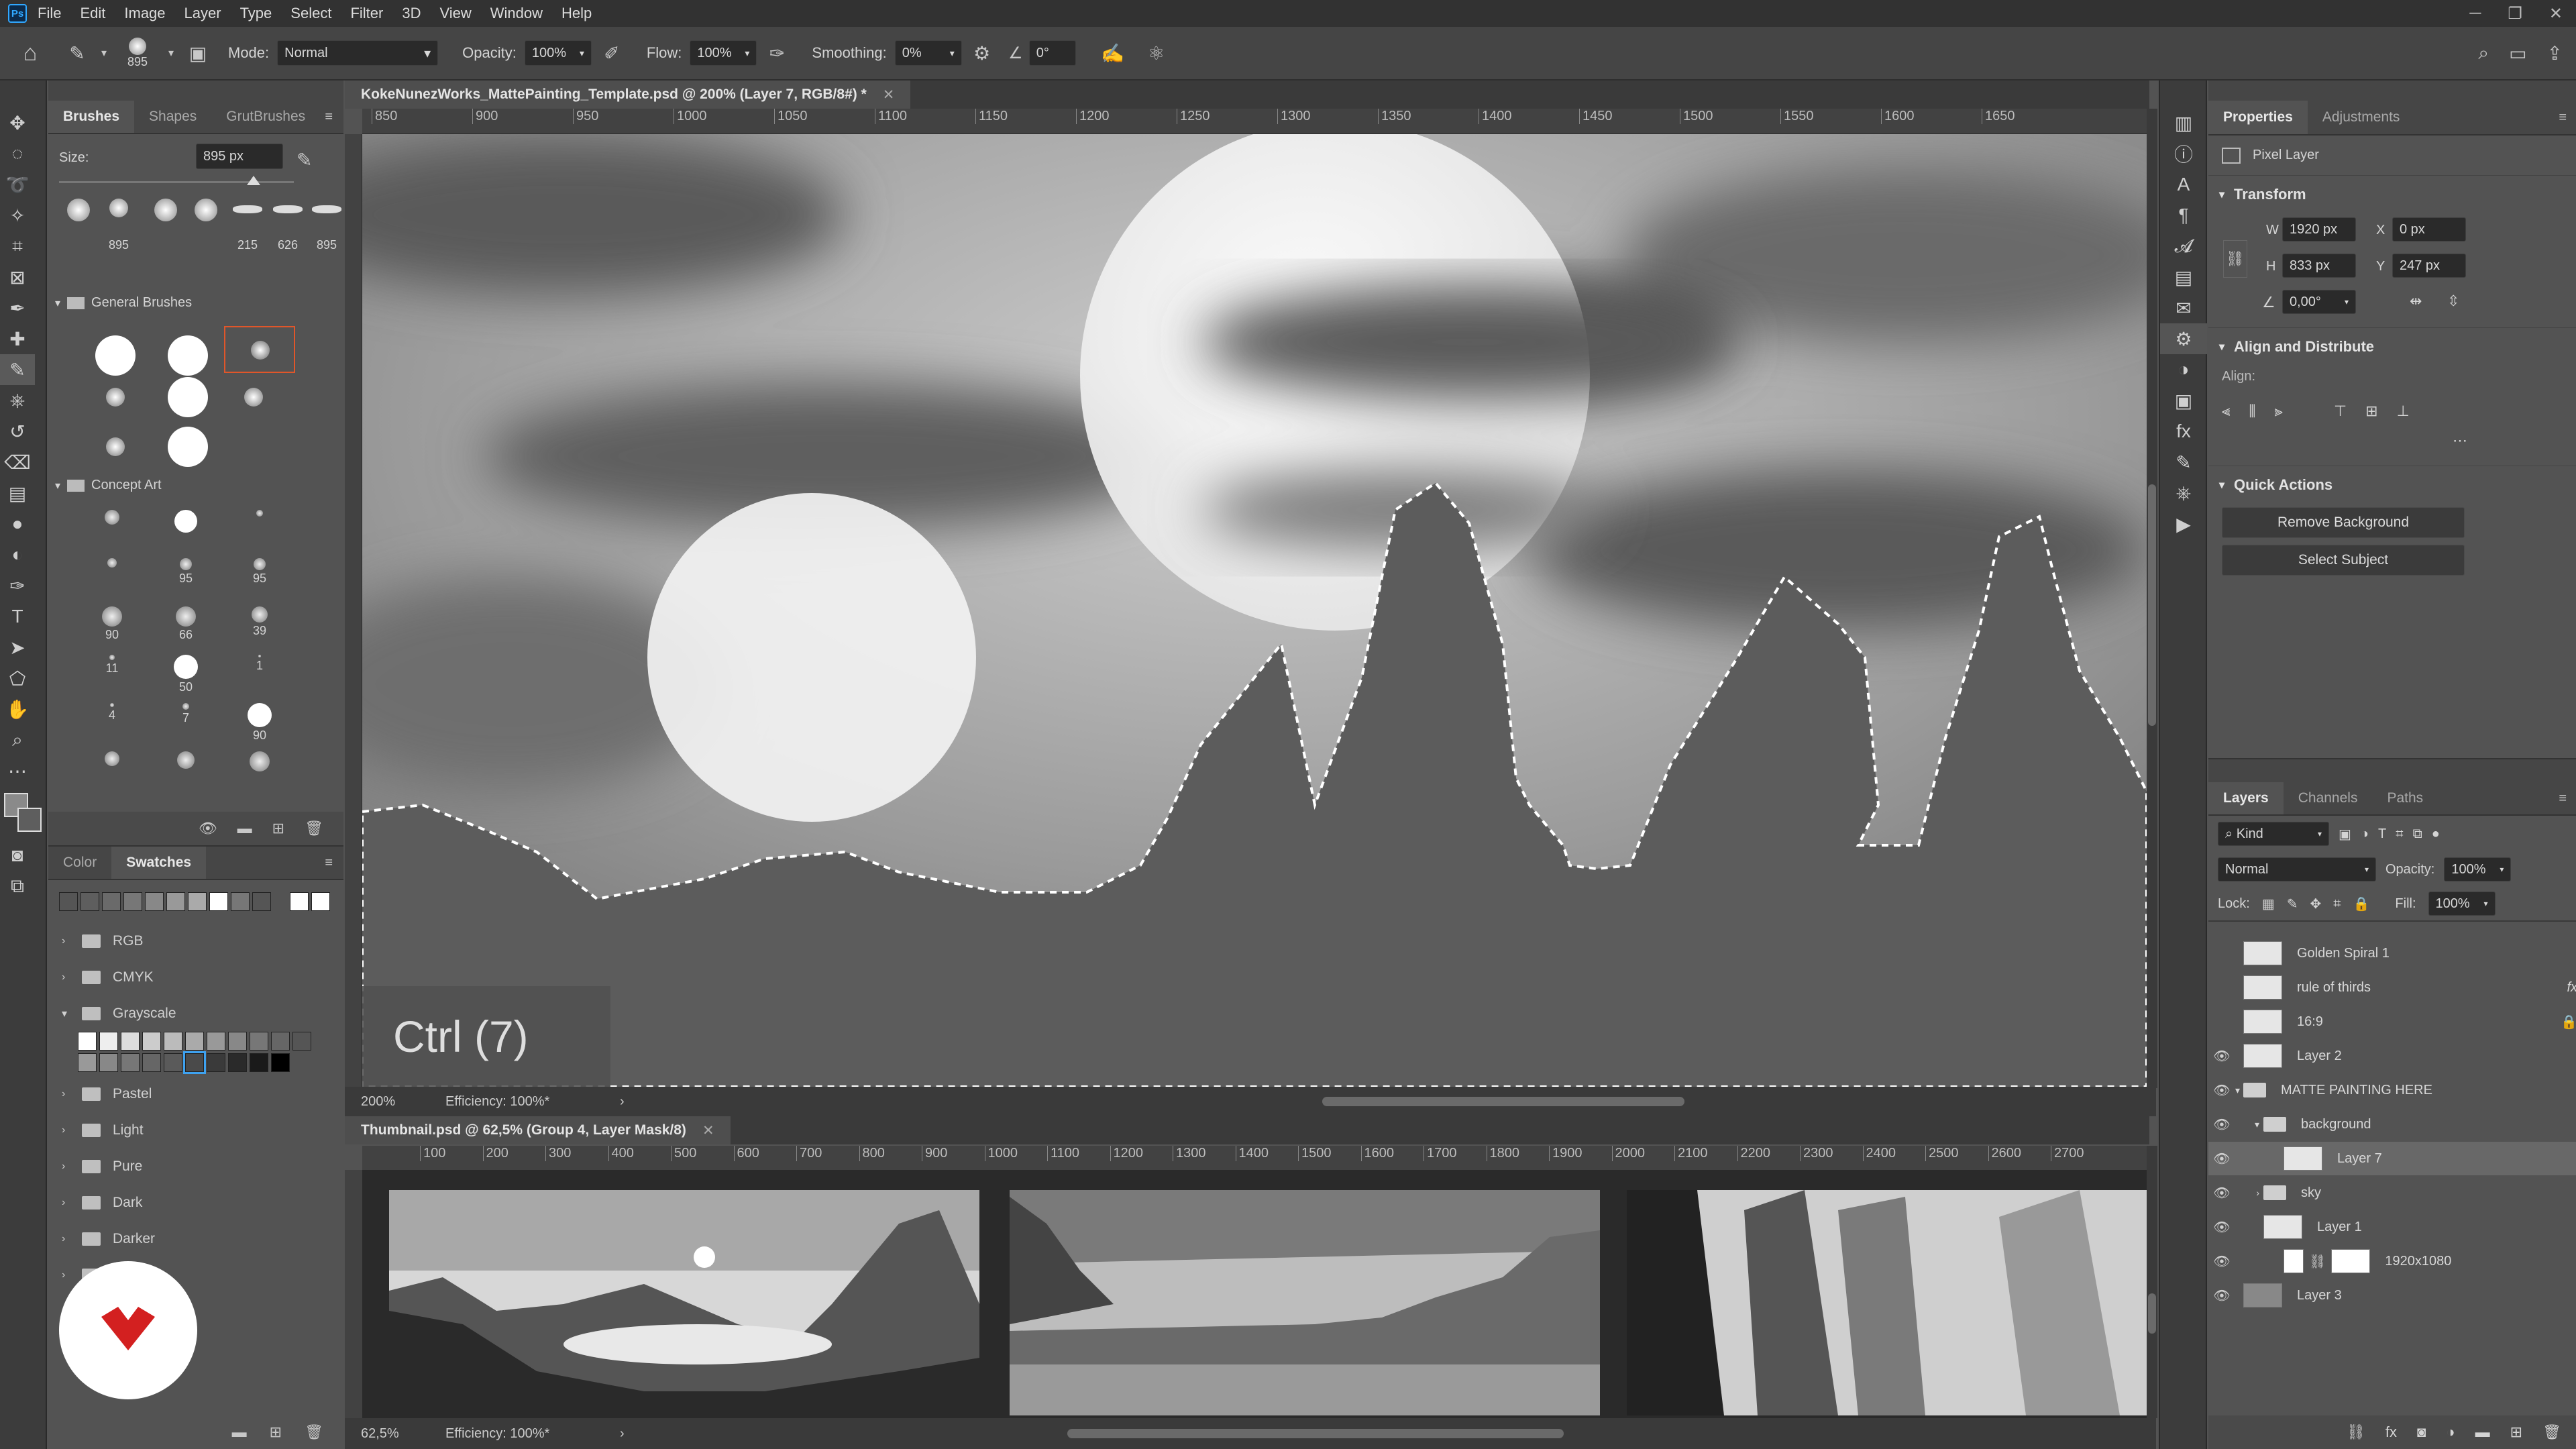  What do you see at coordinates (2392, 346) in the screenshot?
I see `align-section-header: ▾ Align and Distribute` at bounding box center [2392, 346].